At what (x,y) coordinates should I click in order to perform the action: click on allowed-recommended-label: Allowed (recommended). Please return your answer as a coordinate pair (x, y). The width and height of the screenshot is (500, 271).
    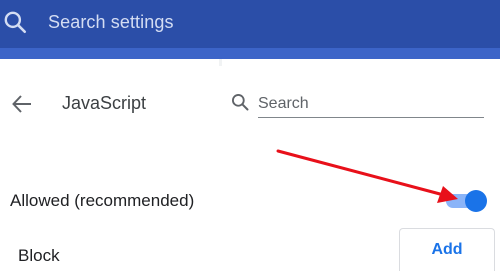
    Looking at the image, I should click on (102, 200).